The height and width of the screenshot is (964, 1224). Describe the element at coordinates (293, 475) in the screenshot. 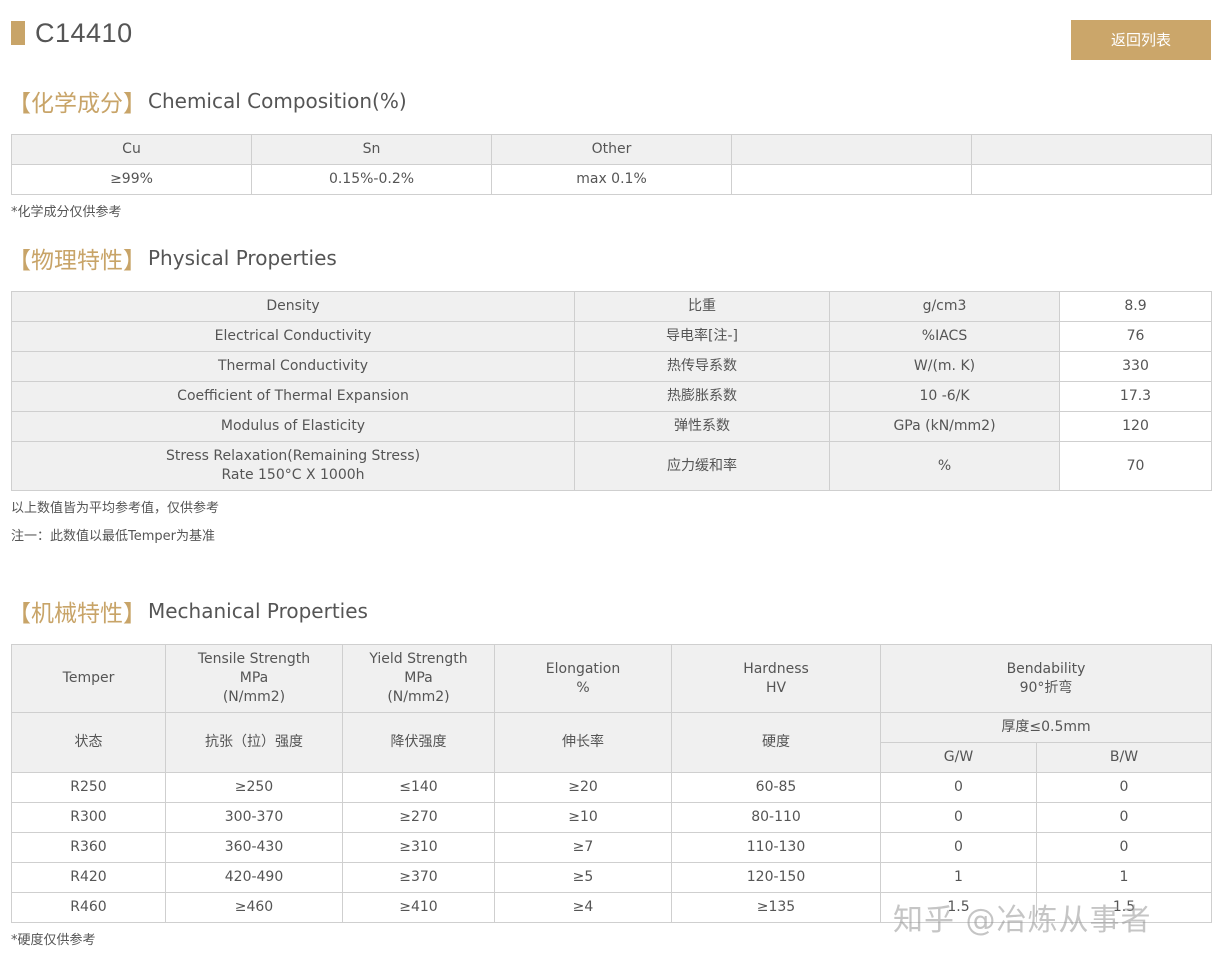

I see `property-name-line2: Rate 150°C X 1000h` at that location.